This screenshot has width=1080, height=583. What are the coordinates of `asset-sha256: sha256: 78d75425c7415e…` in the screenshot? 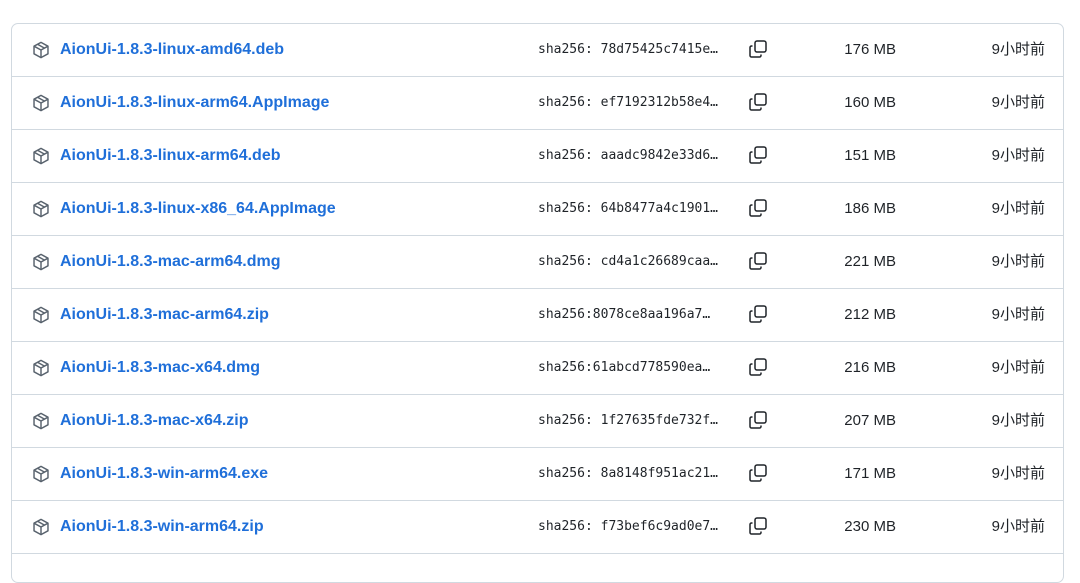 It's located at (628, 49).